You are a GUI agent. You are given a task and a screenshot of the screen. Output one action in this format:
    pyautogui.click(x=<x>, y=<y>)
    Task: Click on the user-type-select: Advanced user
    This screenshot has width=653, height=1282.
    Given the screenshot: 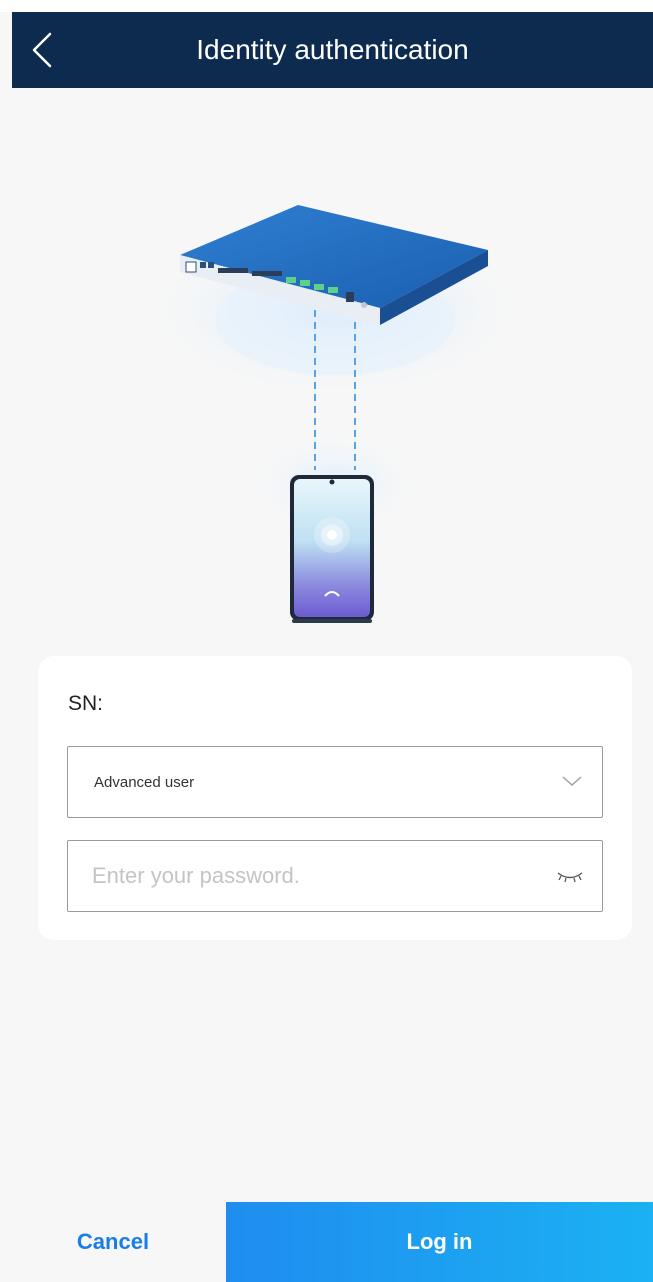 What is the action you would take?
    pyautogui.click(x=335, y=782)
    